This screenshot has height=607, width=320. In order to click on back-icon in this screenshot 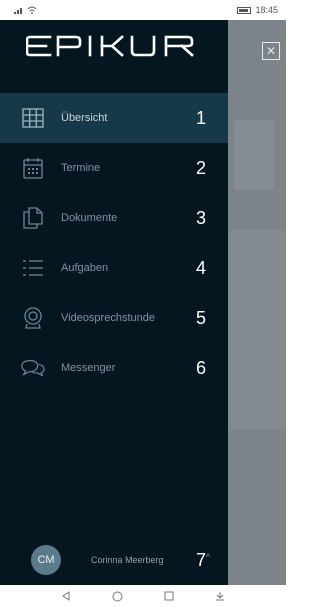, I will do `click(66, 596)`.